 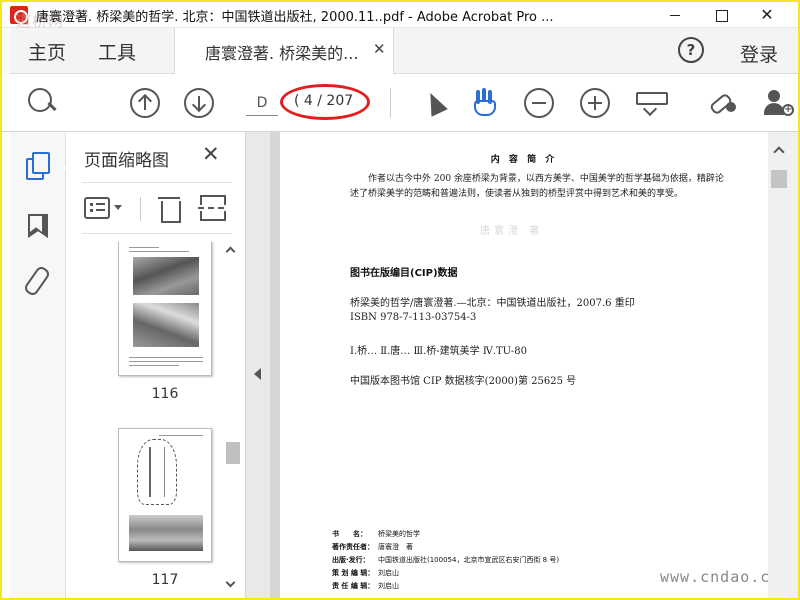 What do you see at coordinates (258, 365) in the screenshot?
I see `panel-splitter` at bounding box center [258, 365].